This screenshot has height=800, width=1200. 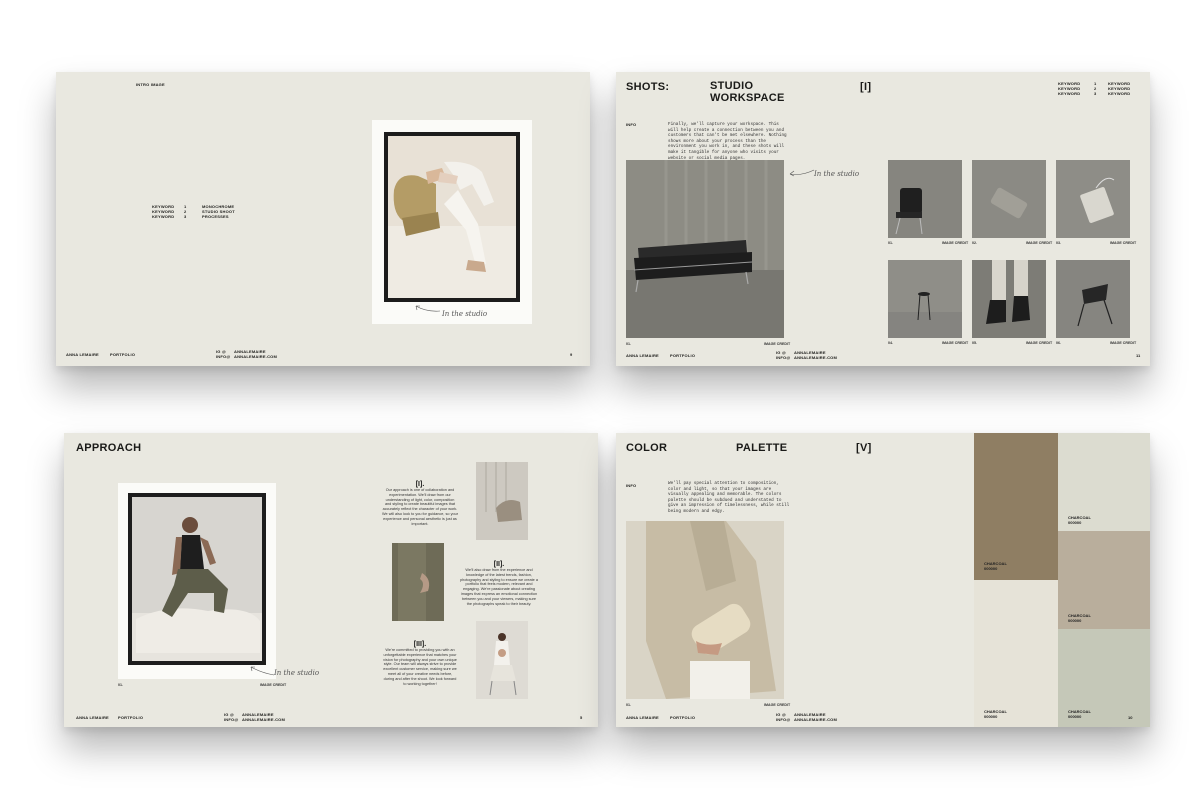 I want to click on dress-photo, so click(x=502, y=660).